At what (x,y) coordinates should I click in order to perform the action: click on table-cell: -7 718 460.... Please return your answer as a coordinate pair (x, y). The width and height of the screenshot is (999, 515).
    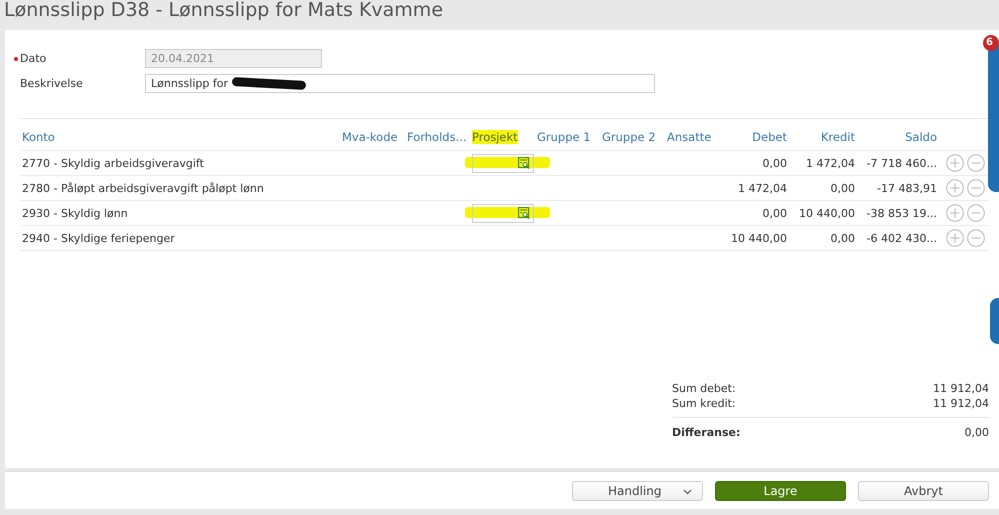
    Looking at the image, I should click on (901, 163).